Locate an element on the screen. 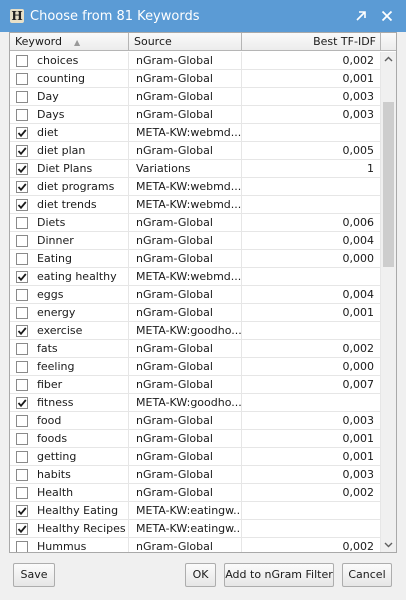 This screenshot has width=406, height=600. table-row: getting nGram-Global 0,001 is located at coordinates (195, 457).